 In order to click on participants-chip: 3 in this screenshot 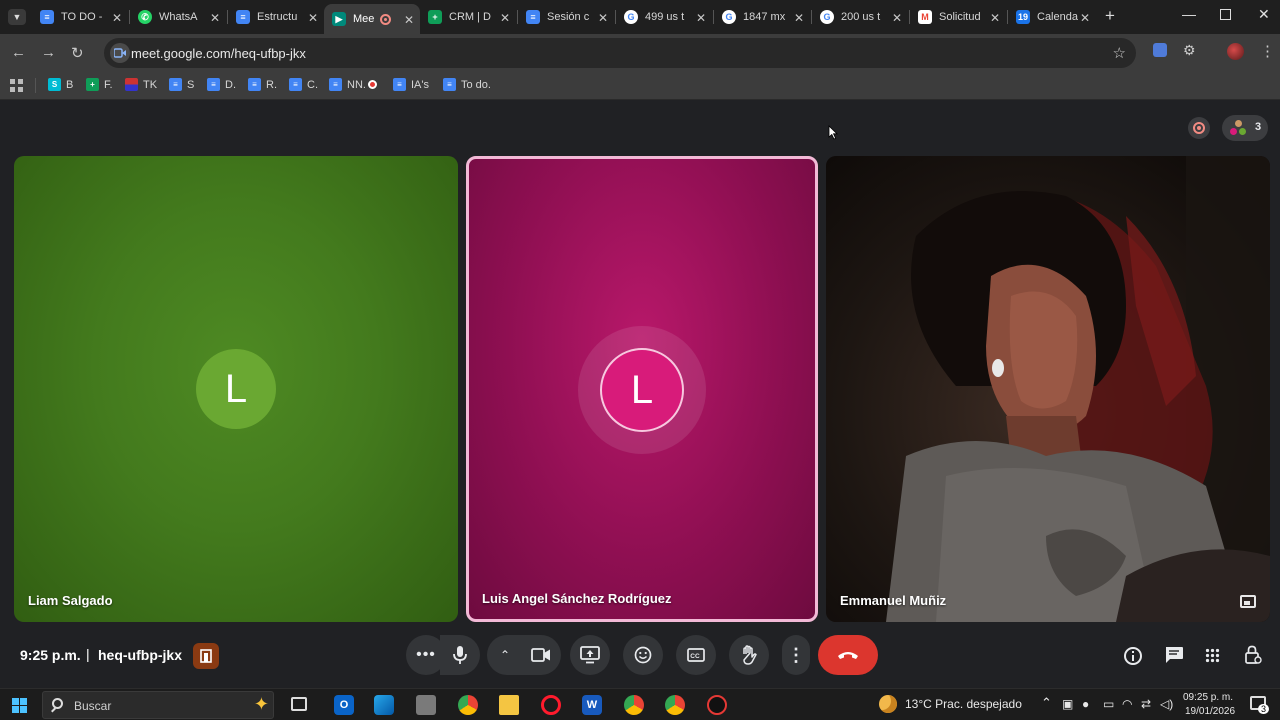, I will do `click(1245, 128)`.